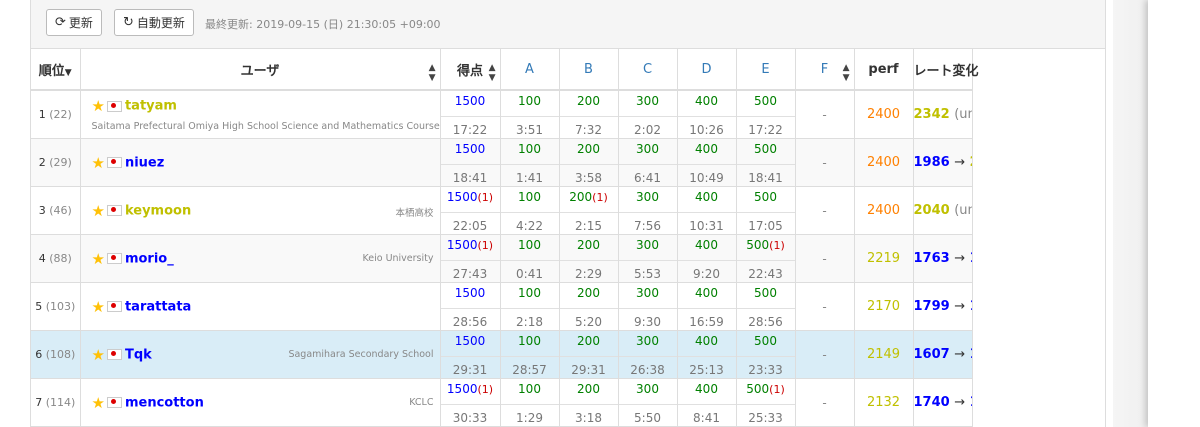 Image resolution: width=1200 pixels, height=427 pixels. Describe the element at coordinates (158, 210) in the screenshot. I see `username-link: keymoon` at that location.